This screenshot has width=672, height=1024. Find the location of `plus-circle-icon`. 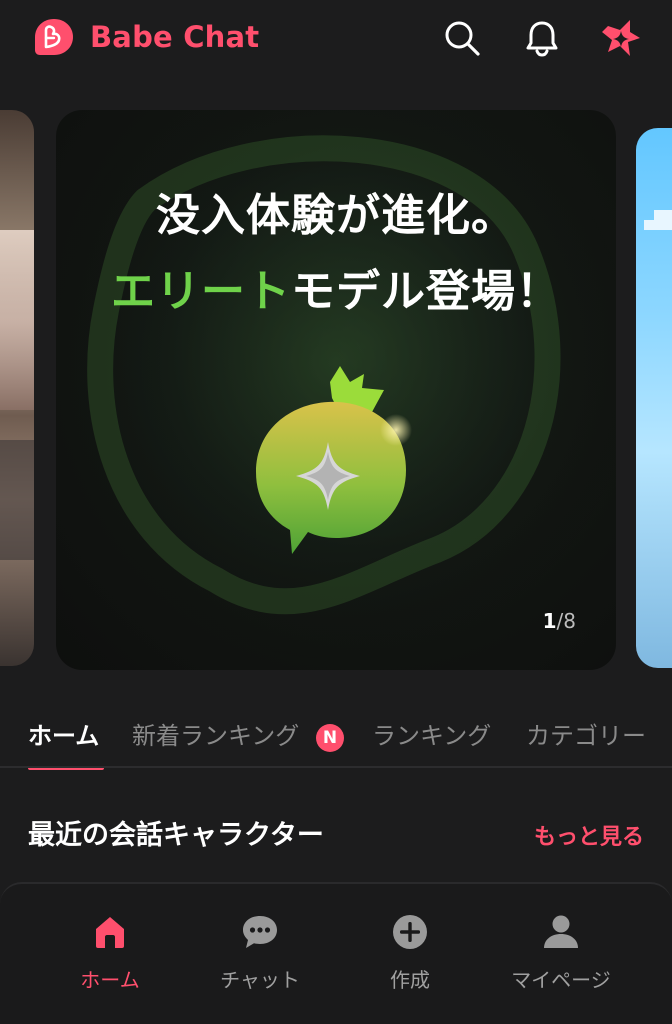

plus-circle-icon is located at coordinates (410, 932).